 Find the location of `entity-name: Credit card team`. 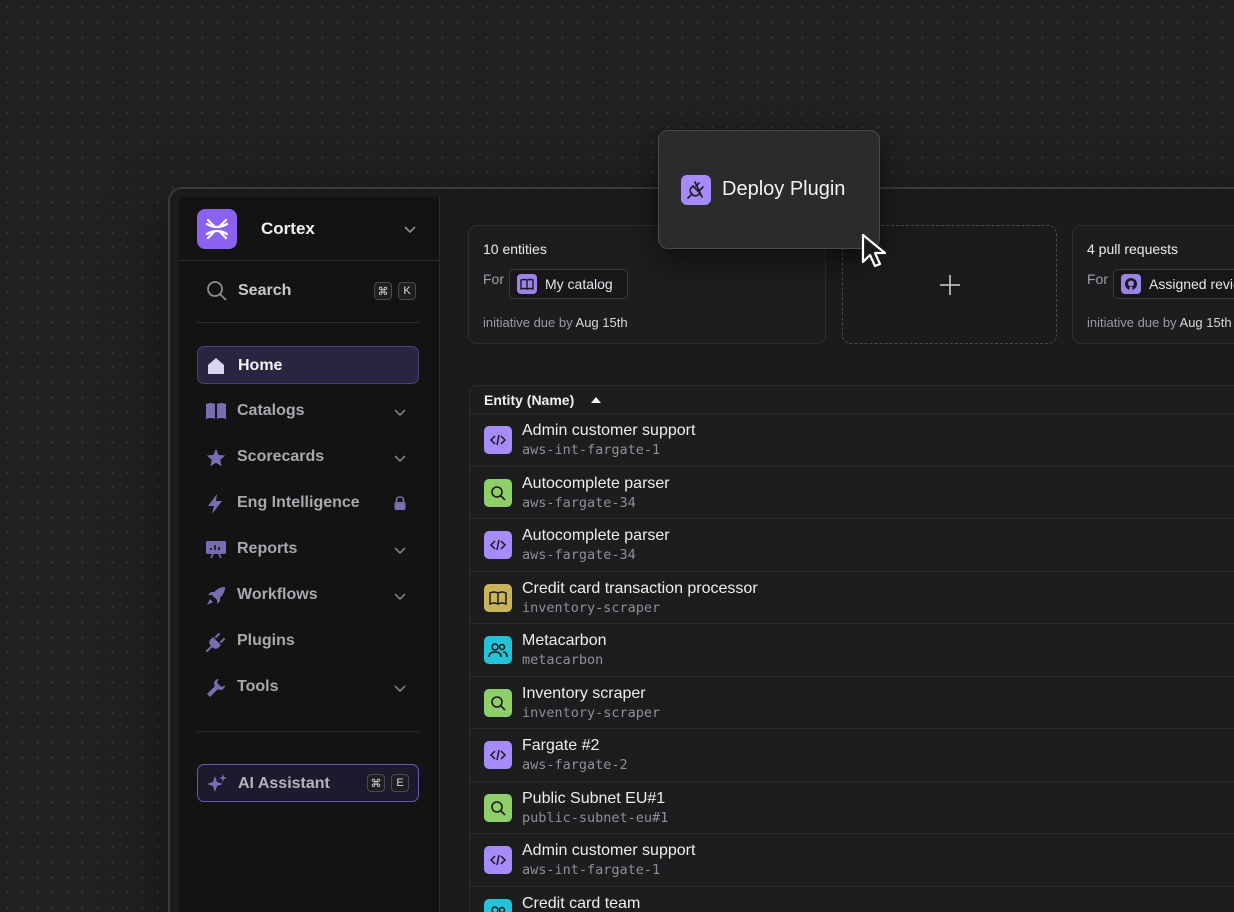

entity-name: Credit card team is located at coordinates (581, 903).